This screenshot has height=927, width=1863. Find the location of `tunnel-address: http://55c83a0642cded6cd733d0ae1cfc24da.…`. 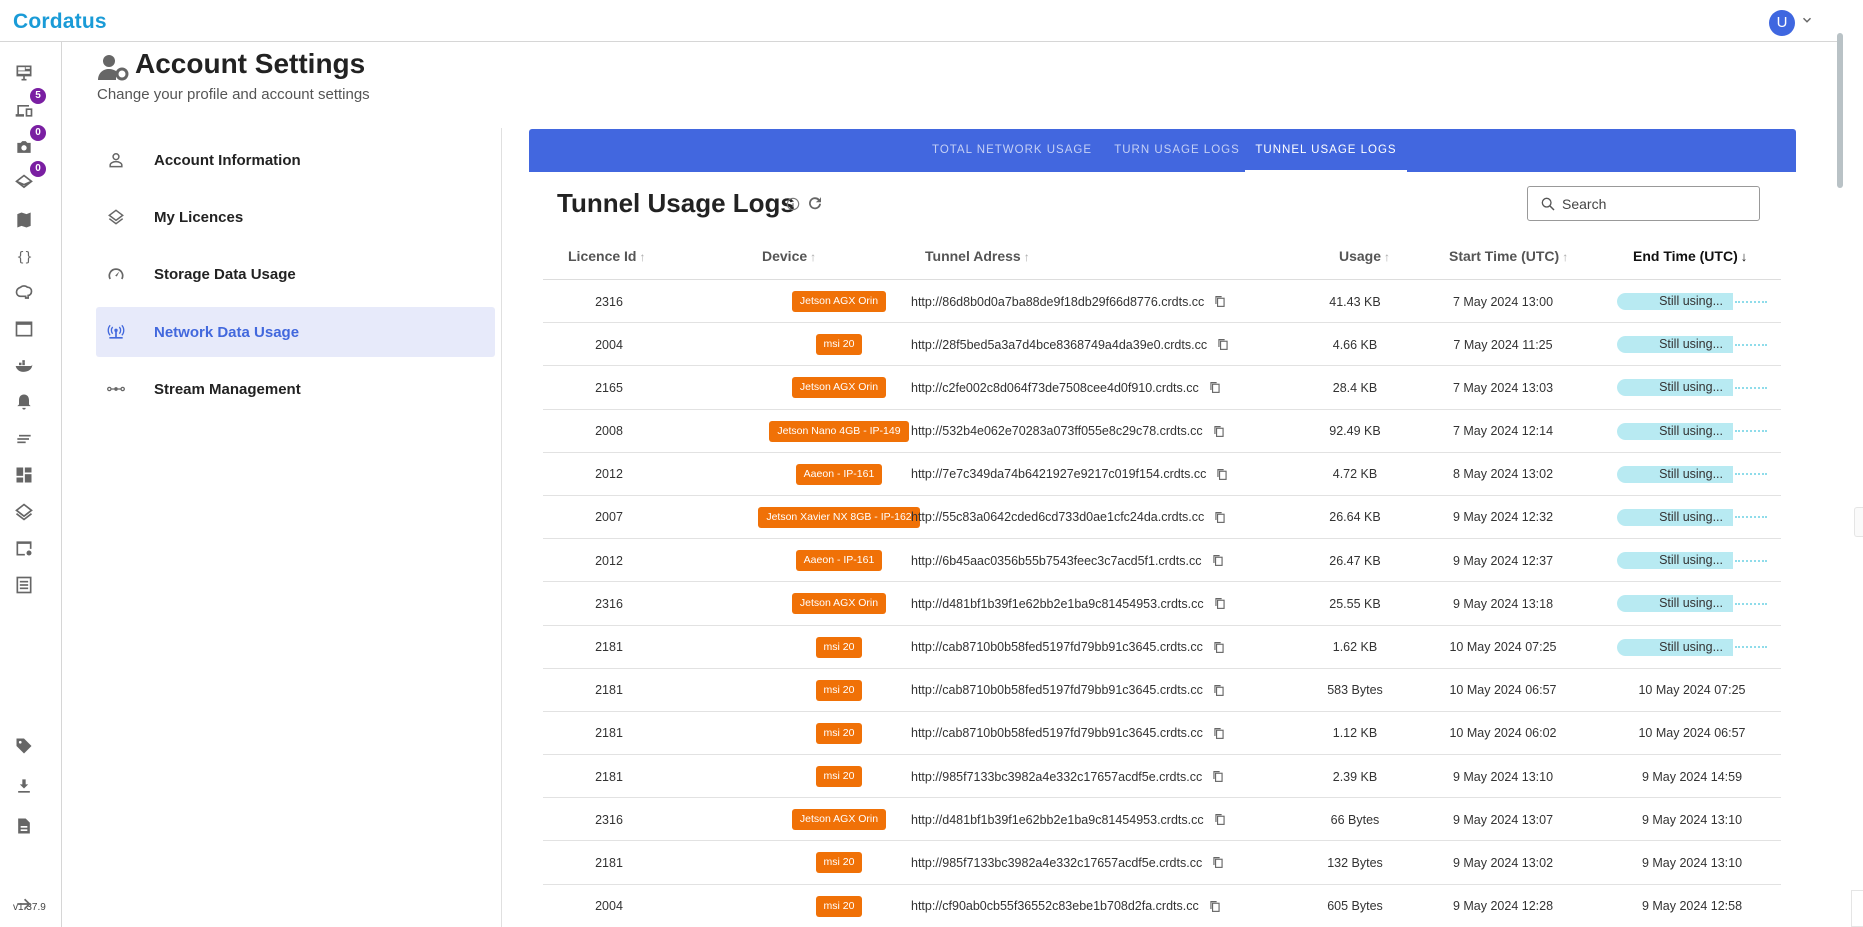

tunnel-address: http://55c83a0642cded6cd733d0ae1cfc24da.… is located at coordinates (1057, 517).